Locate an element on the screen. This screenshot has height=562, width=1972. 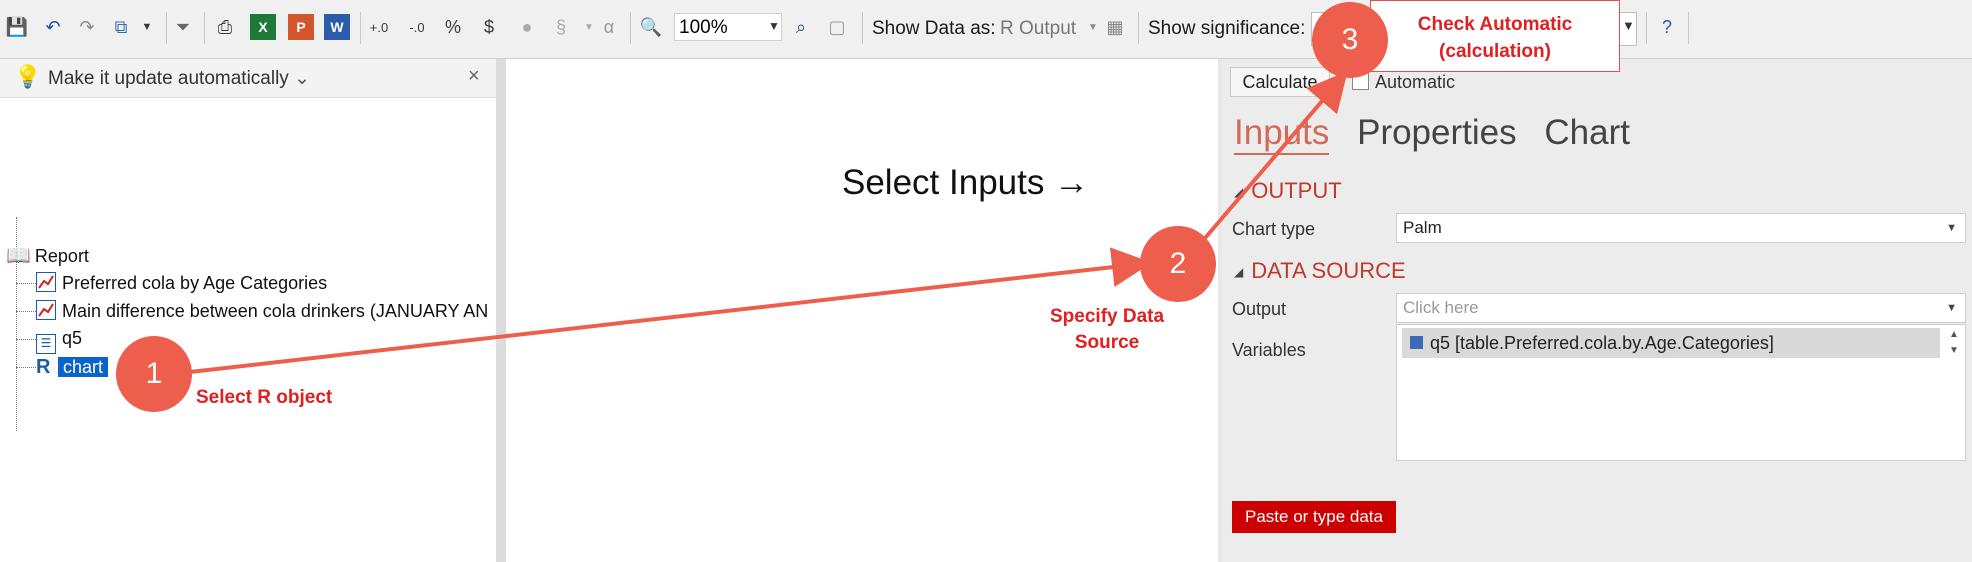
step-3-marker: 3 is located at coordinates (1350, 40).